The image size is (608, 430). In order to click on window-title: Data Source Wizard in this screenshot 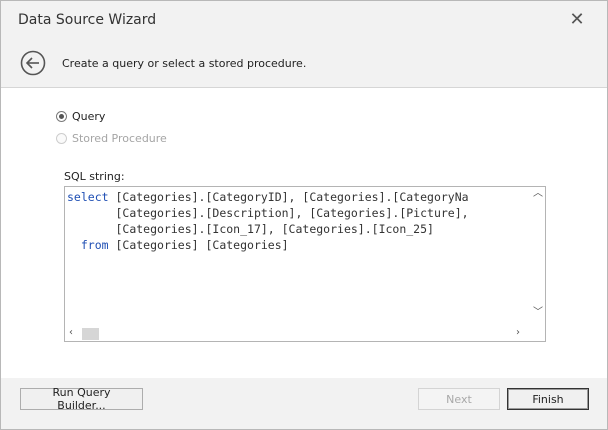, I will do `click(87, 20)`.